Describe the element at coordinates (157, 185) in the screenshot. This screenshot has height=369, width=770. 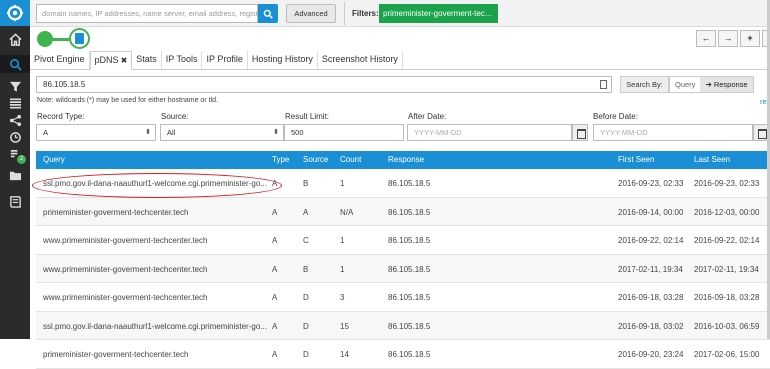
I see `annotation-ellipse` at that location.